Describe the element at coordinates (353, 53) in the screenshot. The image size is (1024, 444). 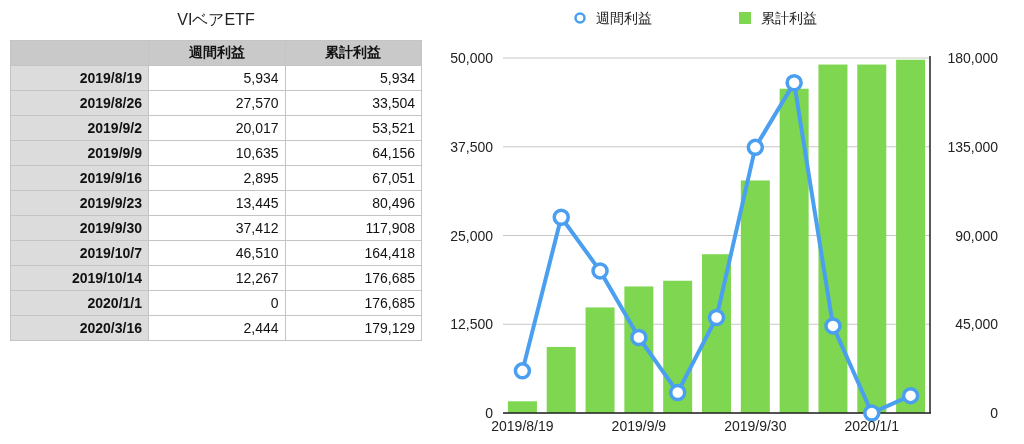
I see `column-header: 累計利益` at that location.